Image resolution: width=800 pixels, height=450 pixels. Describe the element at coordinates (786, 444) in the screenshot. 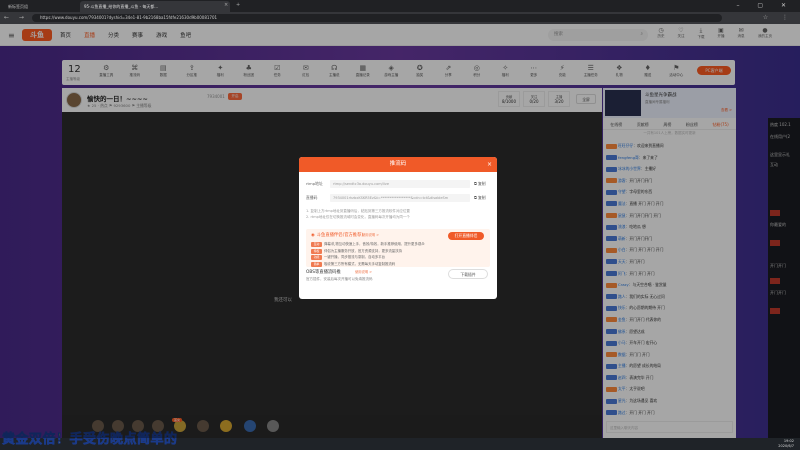

I see `system-clock: 19:02 2020/6/7` at that location.